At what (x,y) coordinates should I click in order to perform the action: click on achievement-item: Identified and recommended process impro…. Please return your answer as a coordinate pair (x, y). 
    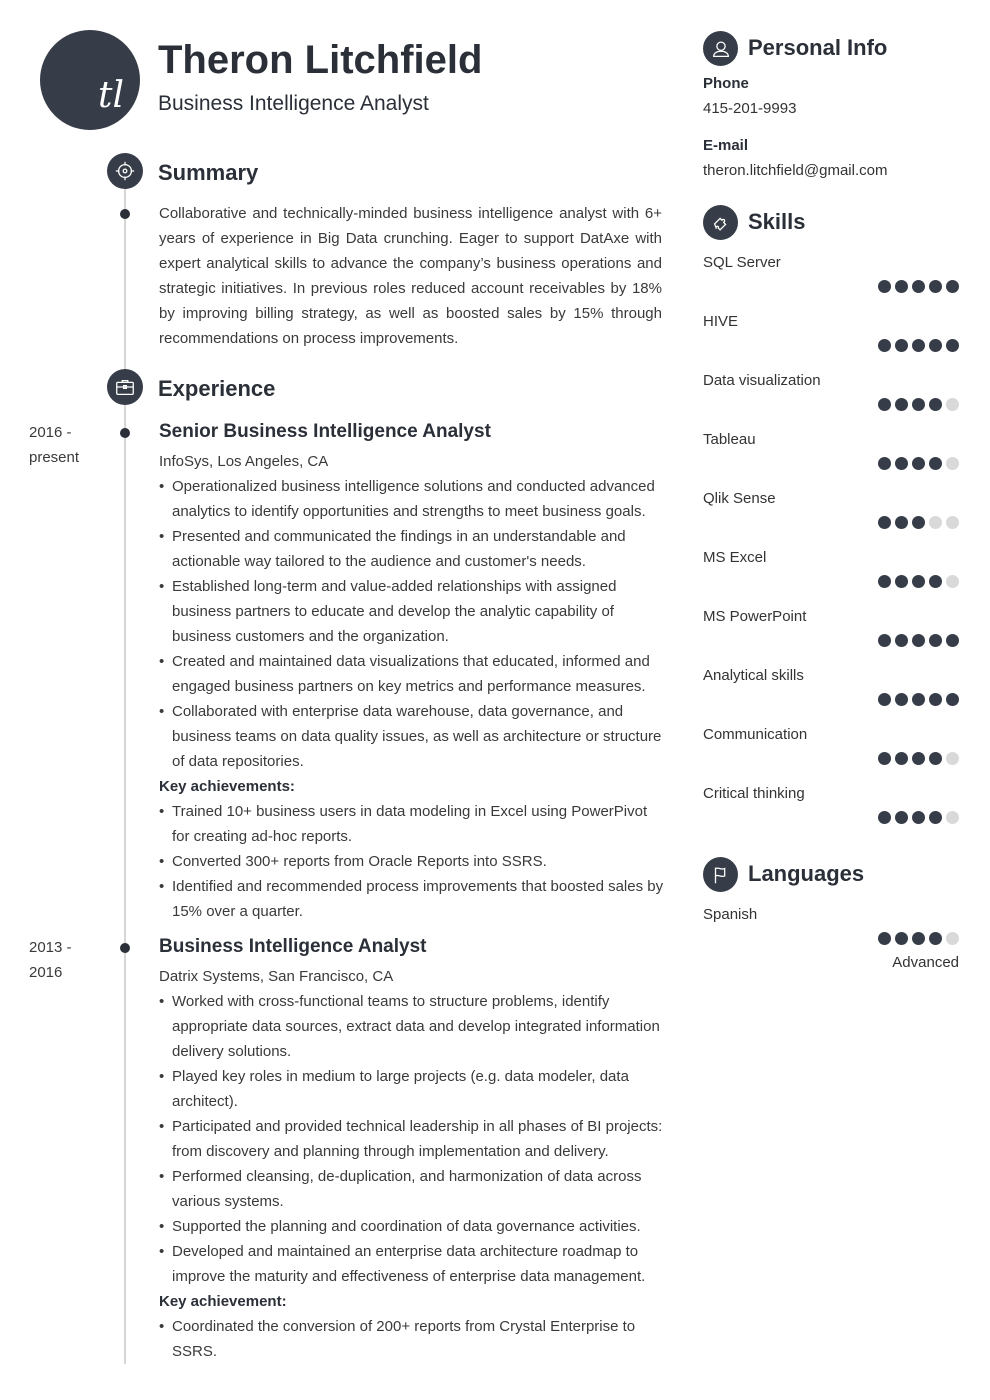
    Looking at the image, I should click on (411, 899).